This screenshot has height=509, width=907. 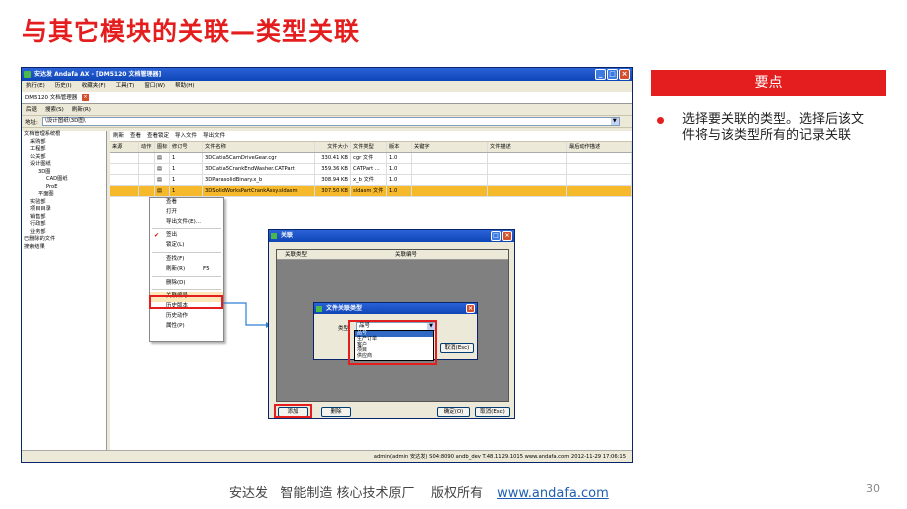 What do you see at coordinates (333, 147) in the screenshot?
I see `column-header: 文件大小` at bounding box center [333, 147].